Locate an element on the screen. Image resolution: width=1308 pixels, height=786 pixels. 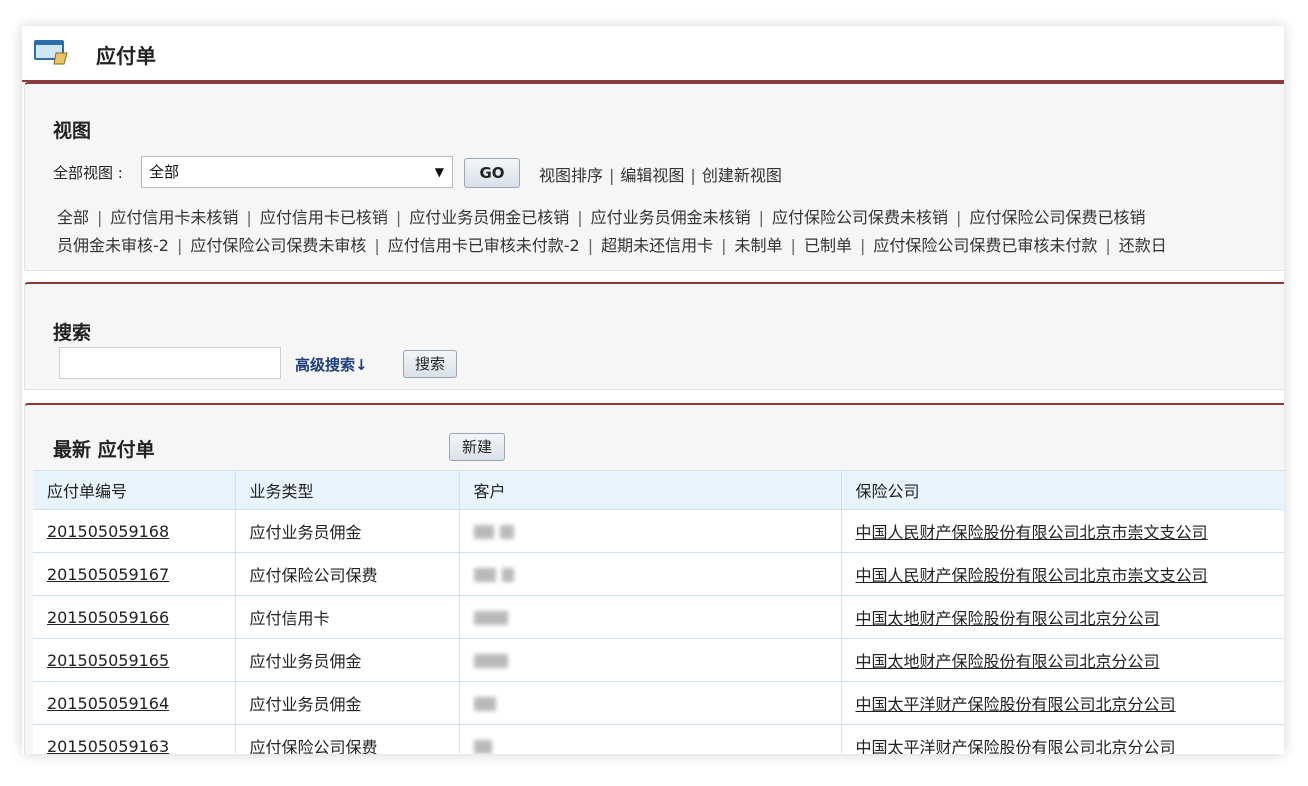
record-id-link: 201505059165 is located at coordinates (108, 660).